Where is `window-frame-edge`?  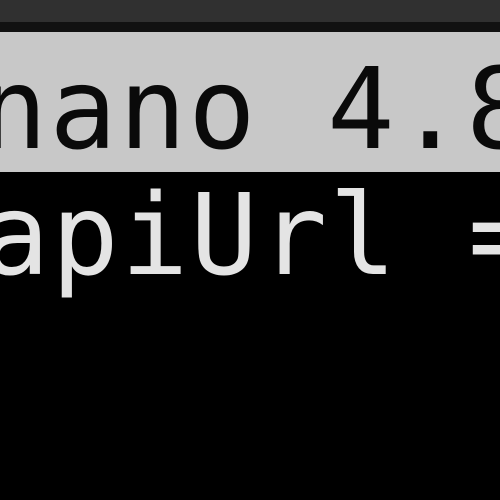
window-frame-edge is located at coordinates (250, 27).